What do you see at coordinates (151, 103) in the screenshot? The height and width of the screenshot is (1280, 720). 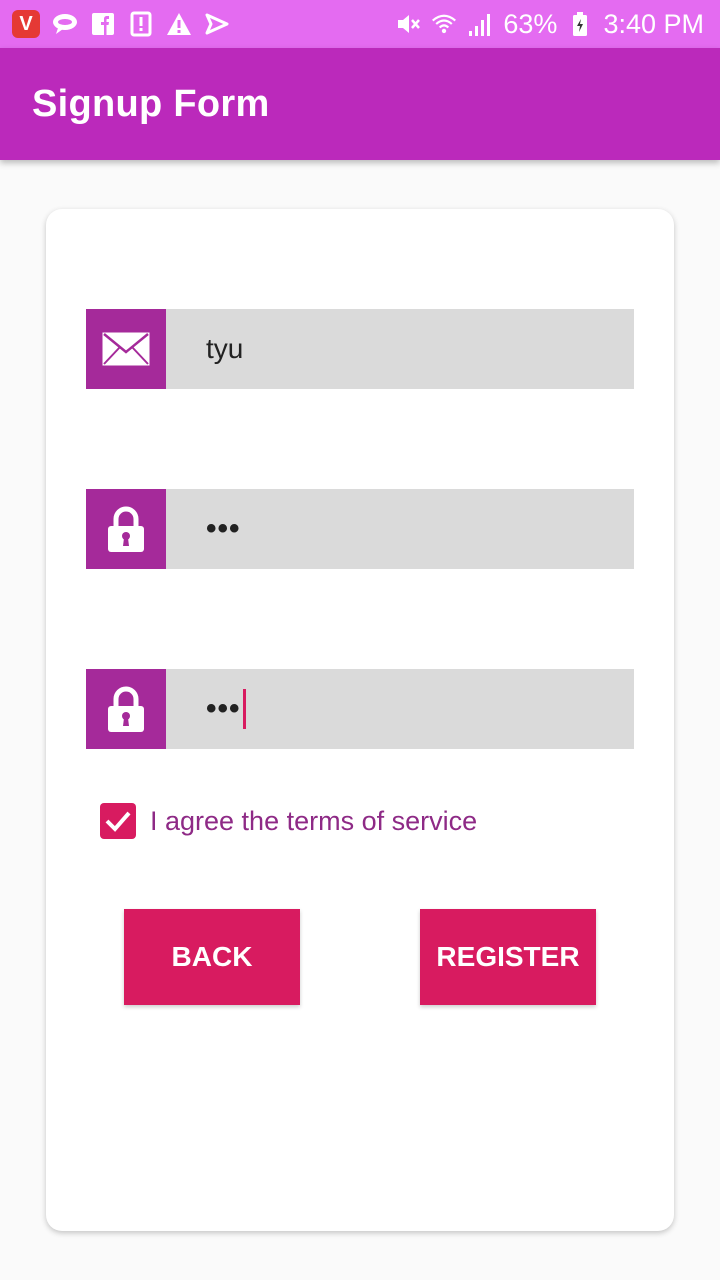 I see `page-title: Signup Form` at bounding box center [151, 103].